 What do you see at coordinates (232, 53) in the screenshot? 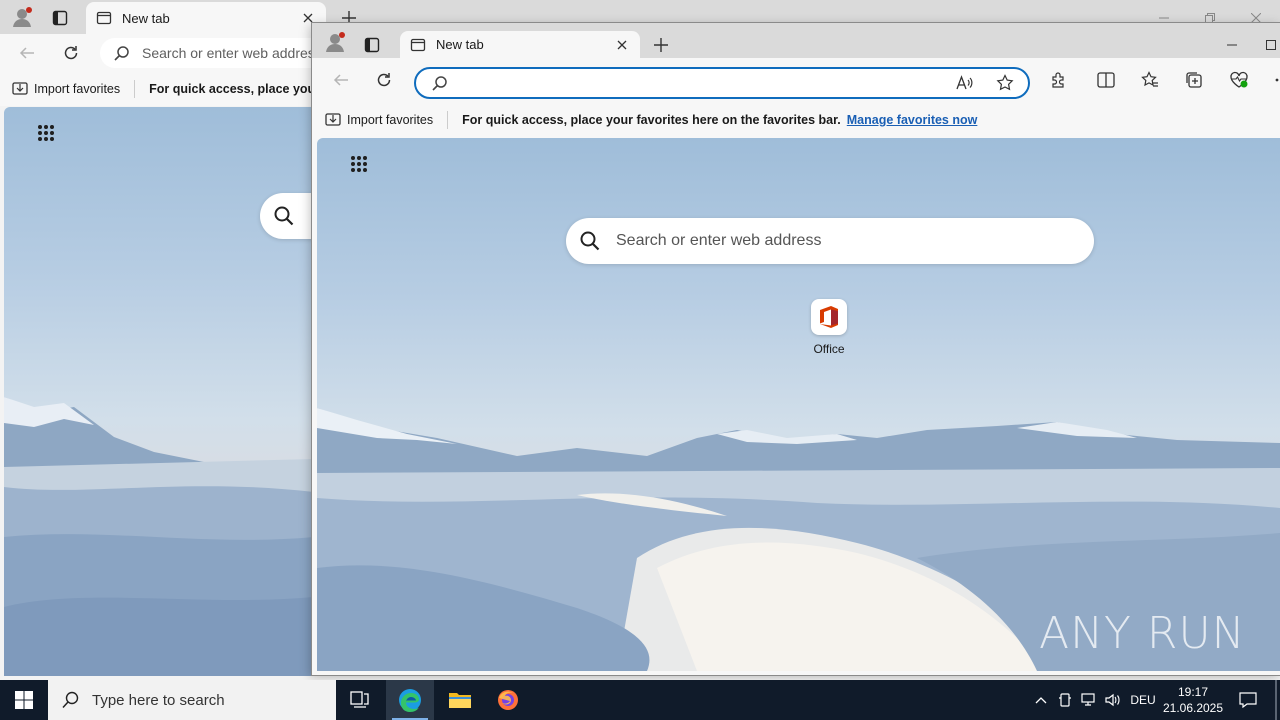
I see `address-placeholder: Search or enter web address` at bounding box center [232, 53].